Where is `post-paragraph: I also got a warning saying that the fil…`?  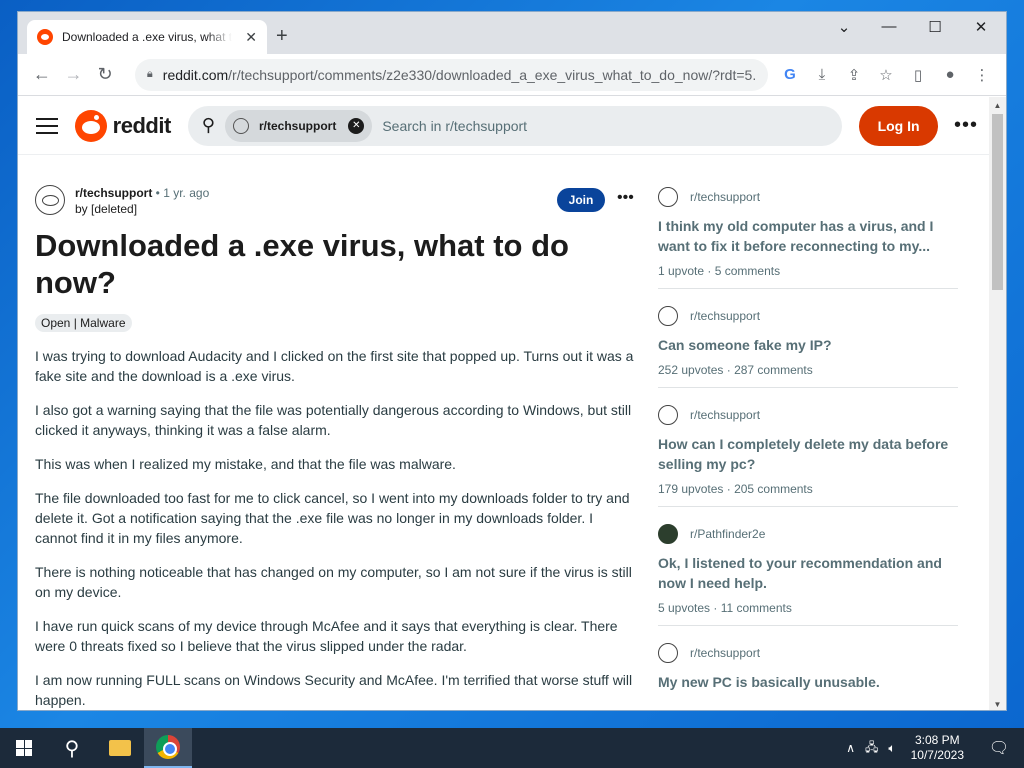 post-paragraph: I also got a warning saying that the fil… is located at coordinates (333, 420).